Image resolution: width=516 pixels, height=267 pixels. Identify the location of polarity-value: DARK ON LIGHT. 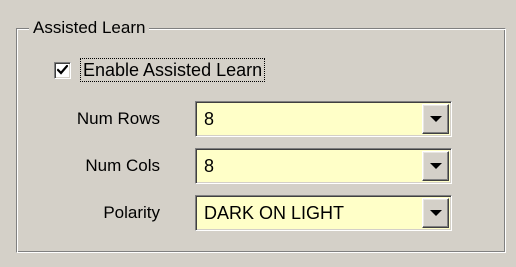
(274, 213).